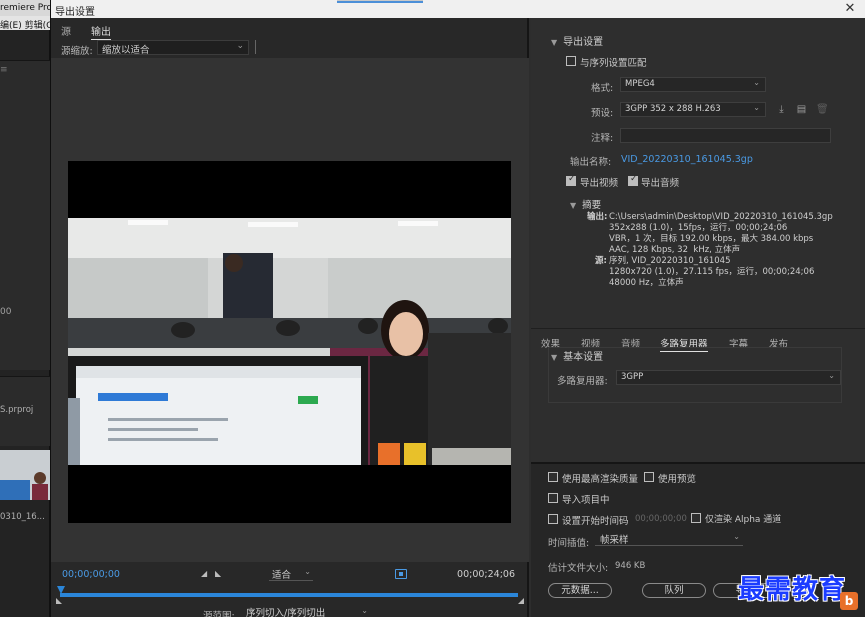 The width and height of the screenshot is (865, 617). Describe the element at coordinates (583, 42) in the screenshot. I see `export-settings-title: 导出设置` at that location.